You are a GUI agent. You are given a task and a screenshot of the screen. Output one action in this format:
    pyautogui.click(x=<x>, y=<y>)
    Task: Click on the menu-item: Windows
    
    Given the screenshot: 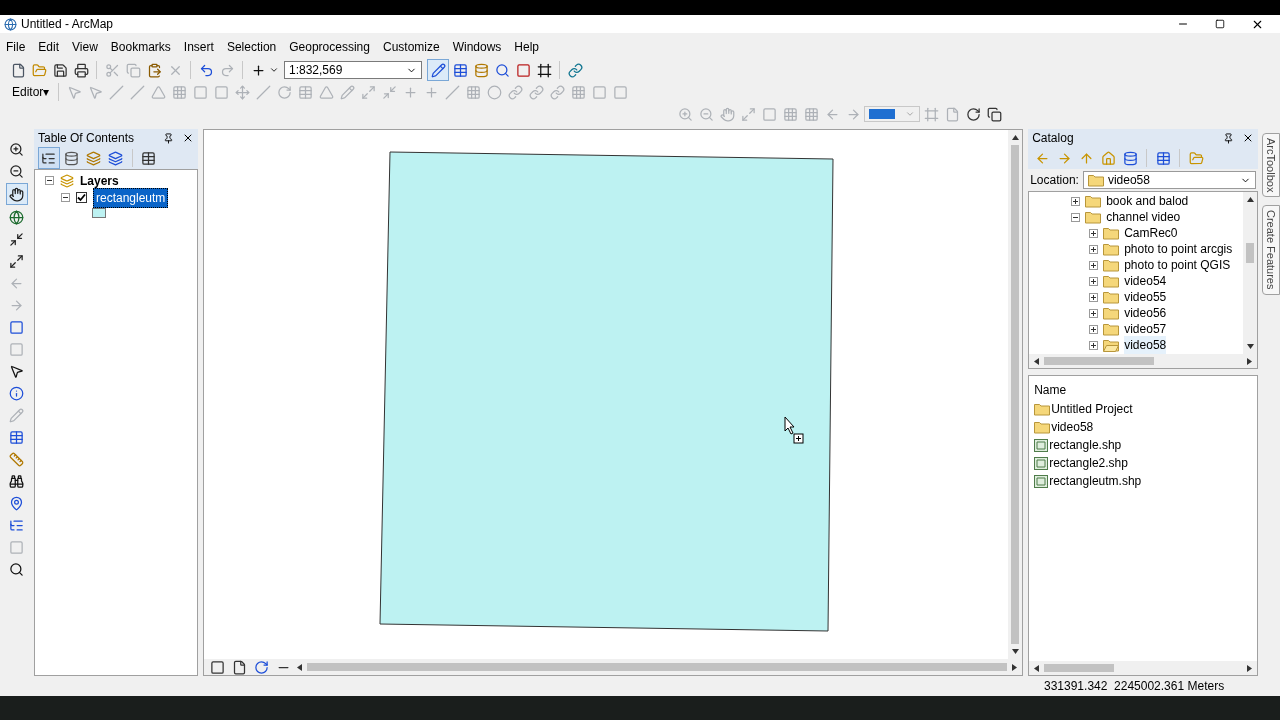 What is the action you would take?
    pyautogui.click(x=477, y=47)
    